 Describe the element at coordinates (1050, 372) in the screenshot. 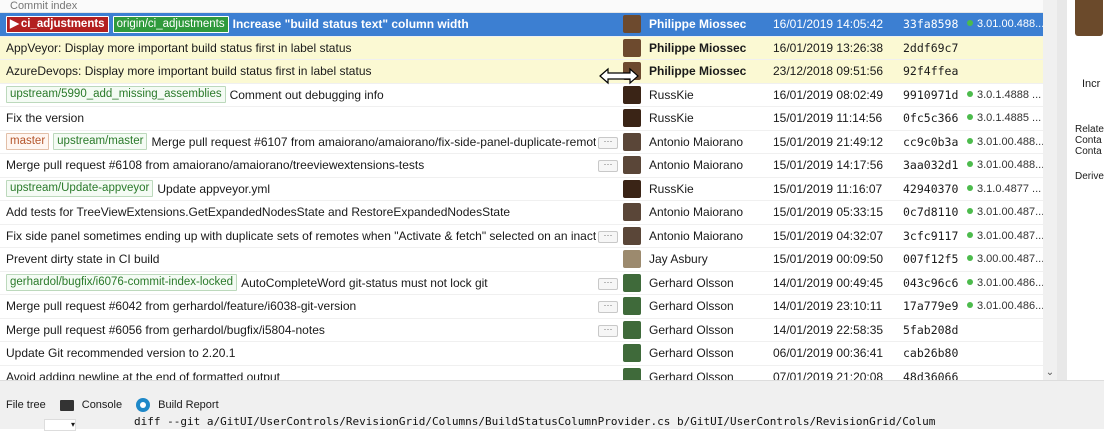

I see `scroll-down-arrow-icon: ⌄` at that location.